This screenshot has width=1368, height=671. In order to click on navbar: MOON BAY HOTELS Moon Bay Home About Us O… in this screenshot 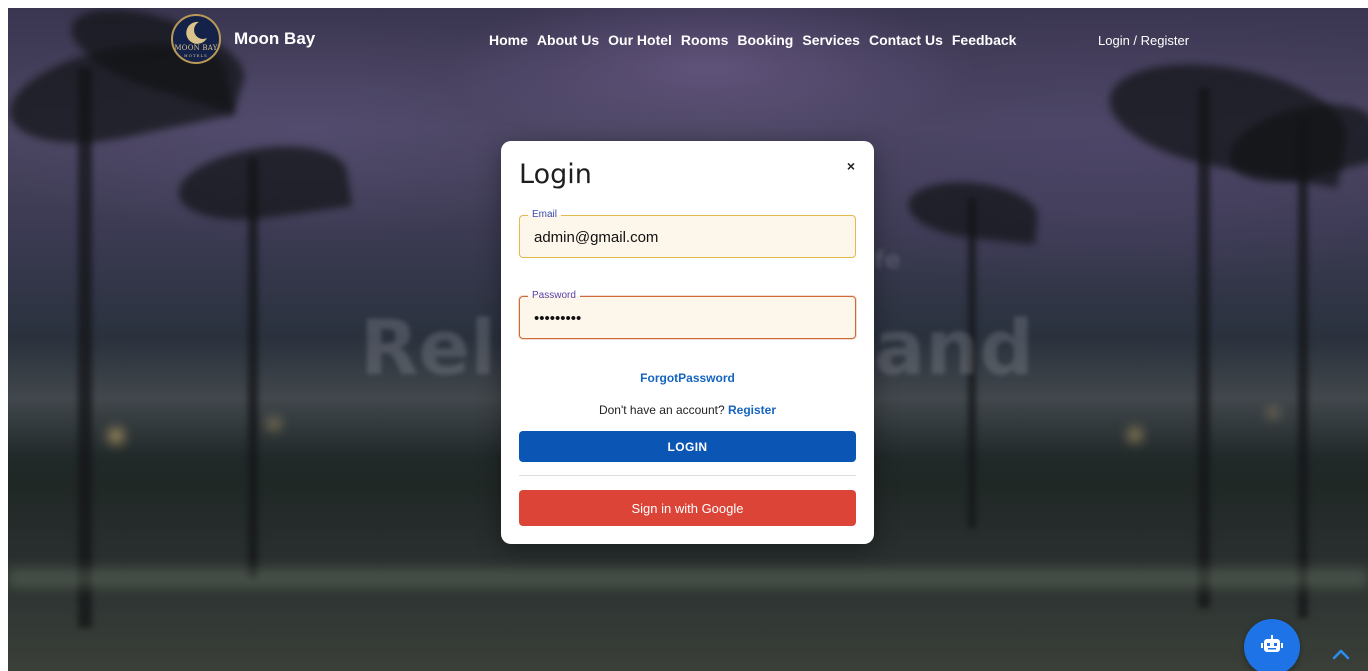, I will do `click(688, 40)`.